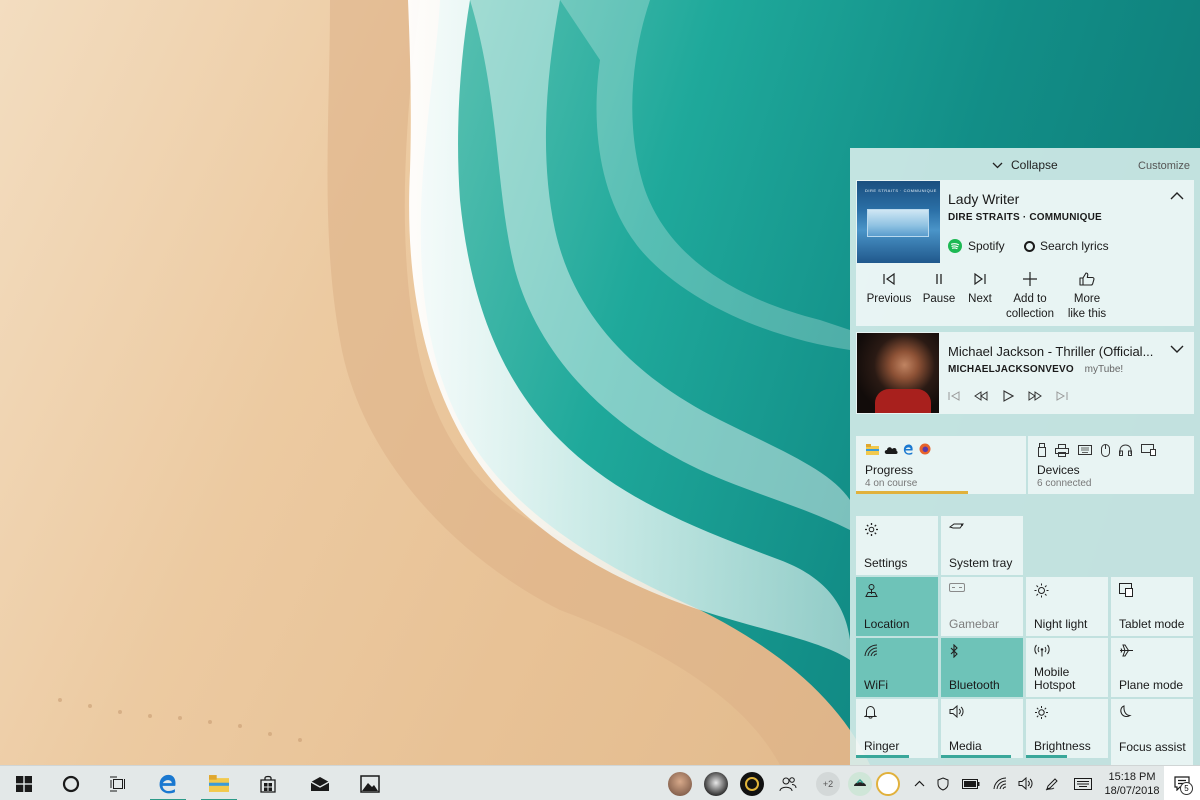  Describe the element at coordinates (912, 492) in the screenshot. I see `progress-bar` at that location.